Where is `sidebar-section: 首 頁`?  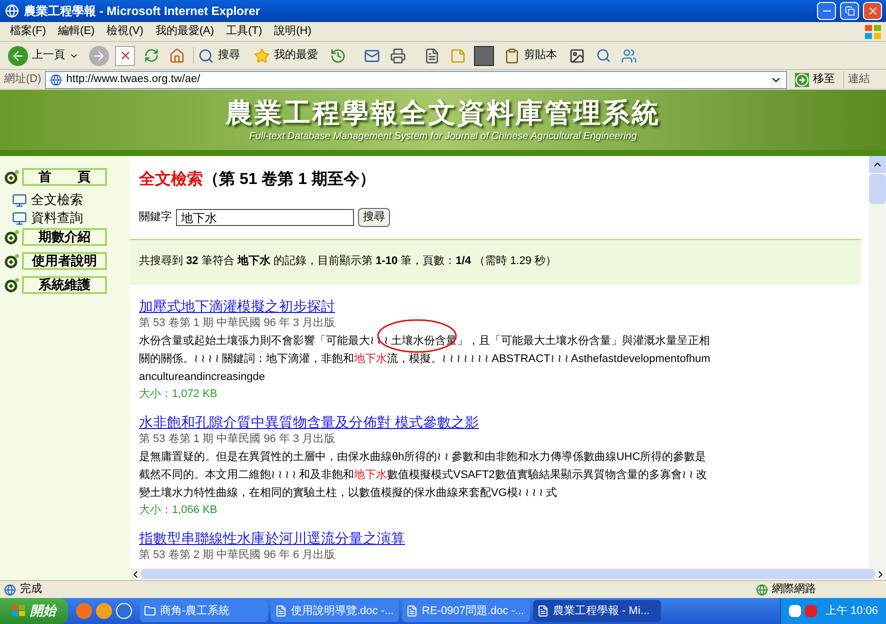
sidebar-section: 首 頁 is located at coordinates (64, 177).